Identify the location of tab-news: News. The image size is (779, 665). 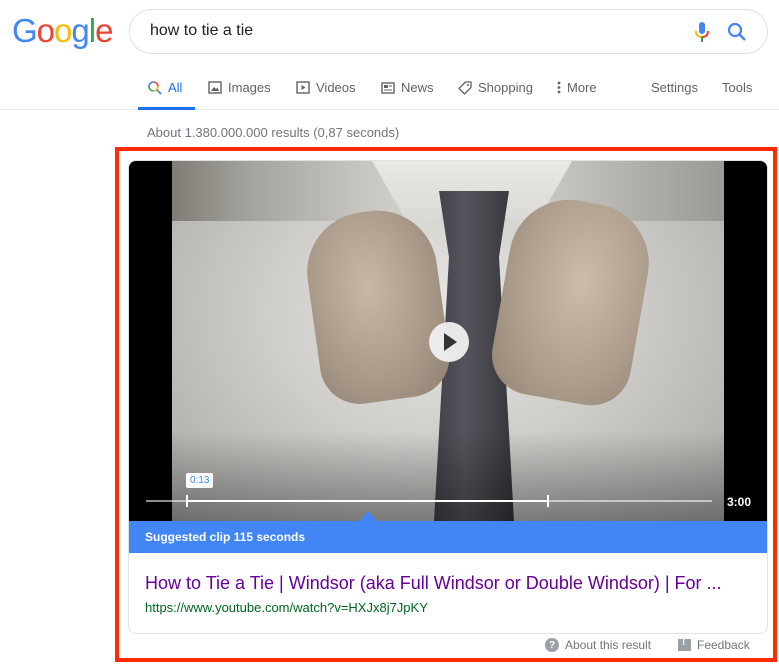
(407, 87).